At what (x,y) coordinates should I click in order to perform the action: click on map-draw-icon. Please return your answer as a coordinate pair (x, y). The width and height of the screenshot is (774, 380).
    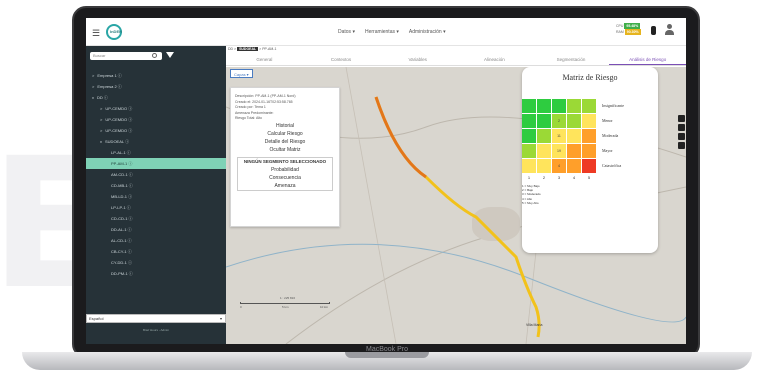
    Looking at the image, I should click on (681, 136).